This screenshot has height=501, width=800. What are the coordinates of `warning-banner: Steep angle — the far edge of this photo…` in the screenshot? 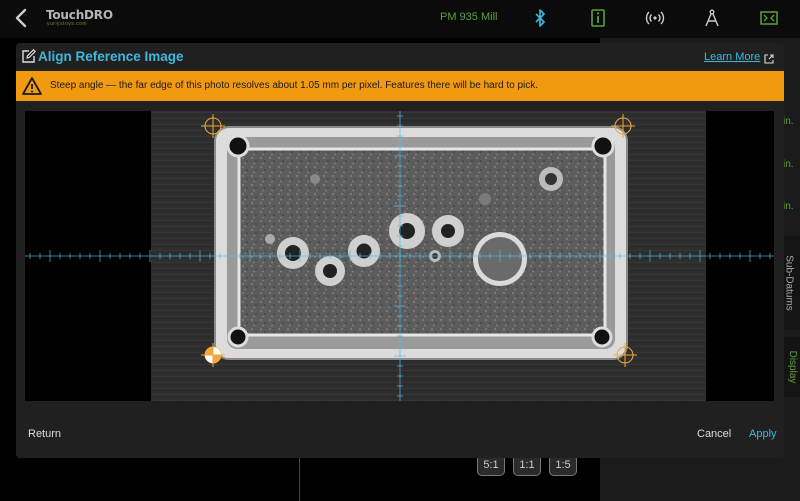 It's located at (400, 86).